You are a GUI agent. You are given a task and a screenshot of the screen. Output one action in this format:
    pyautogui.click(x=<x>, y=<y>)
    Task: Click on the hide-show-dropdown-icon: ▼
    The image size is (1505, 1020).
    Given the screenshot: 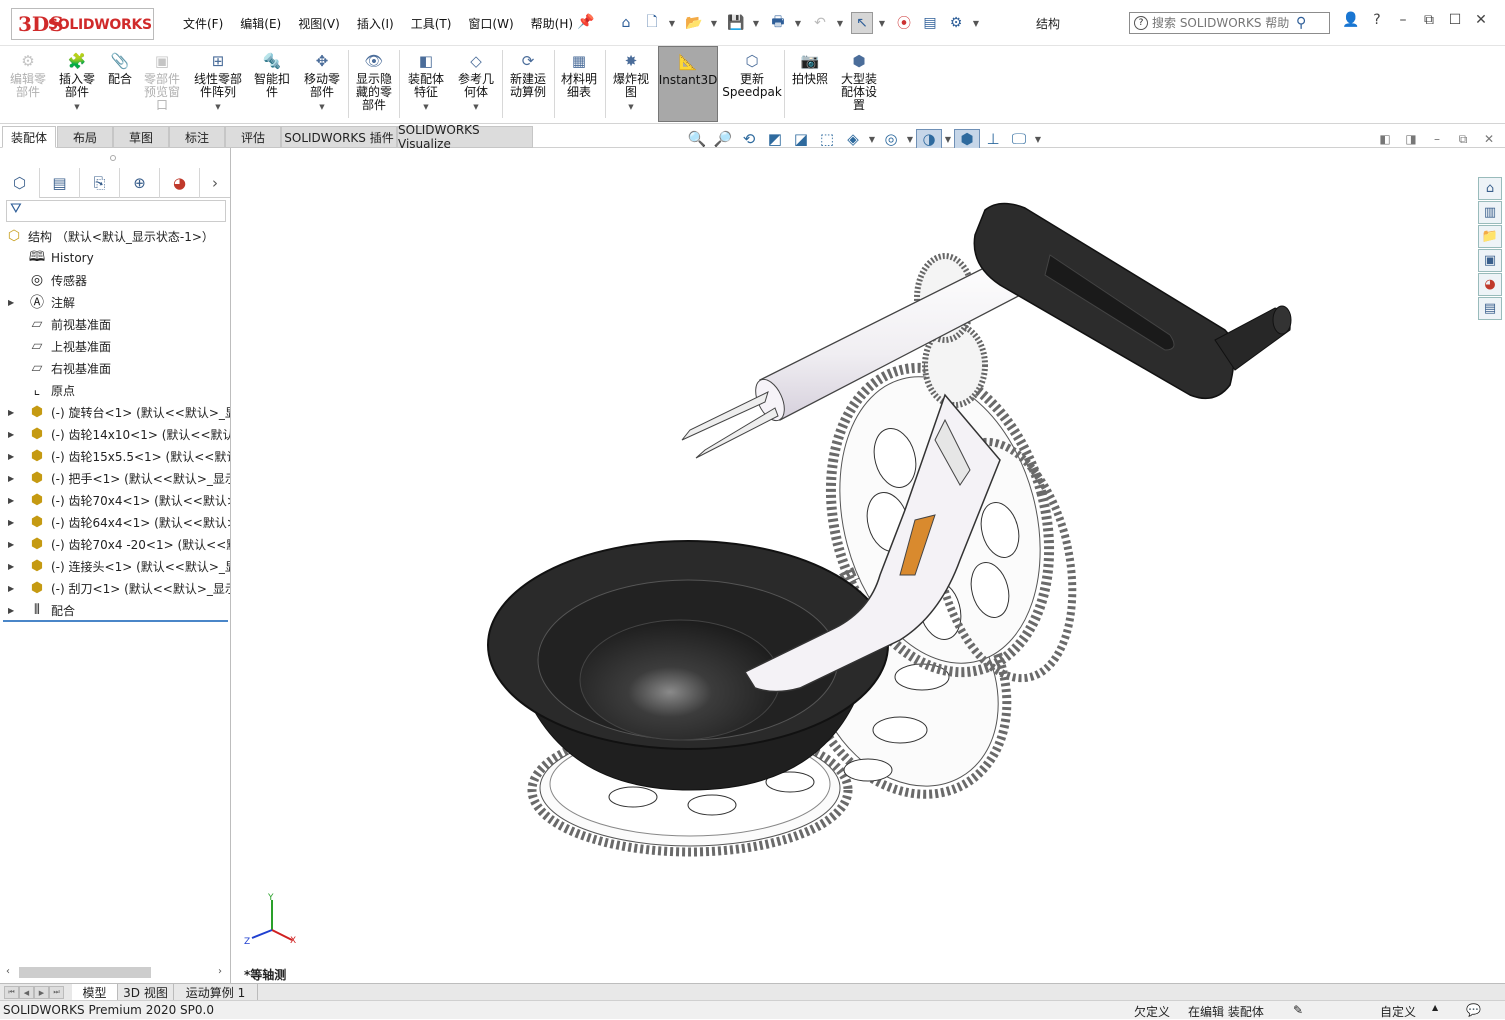 What is the action you would take?
    pyautogui.click(x=910, y=139)
    